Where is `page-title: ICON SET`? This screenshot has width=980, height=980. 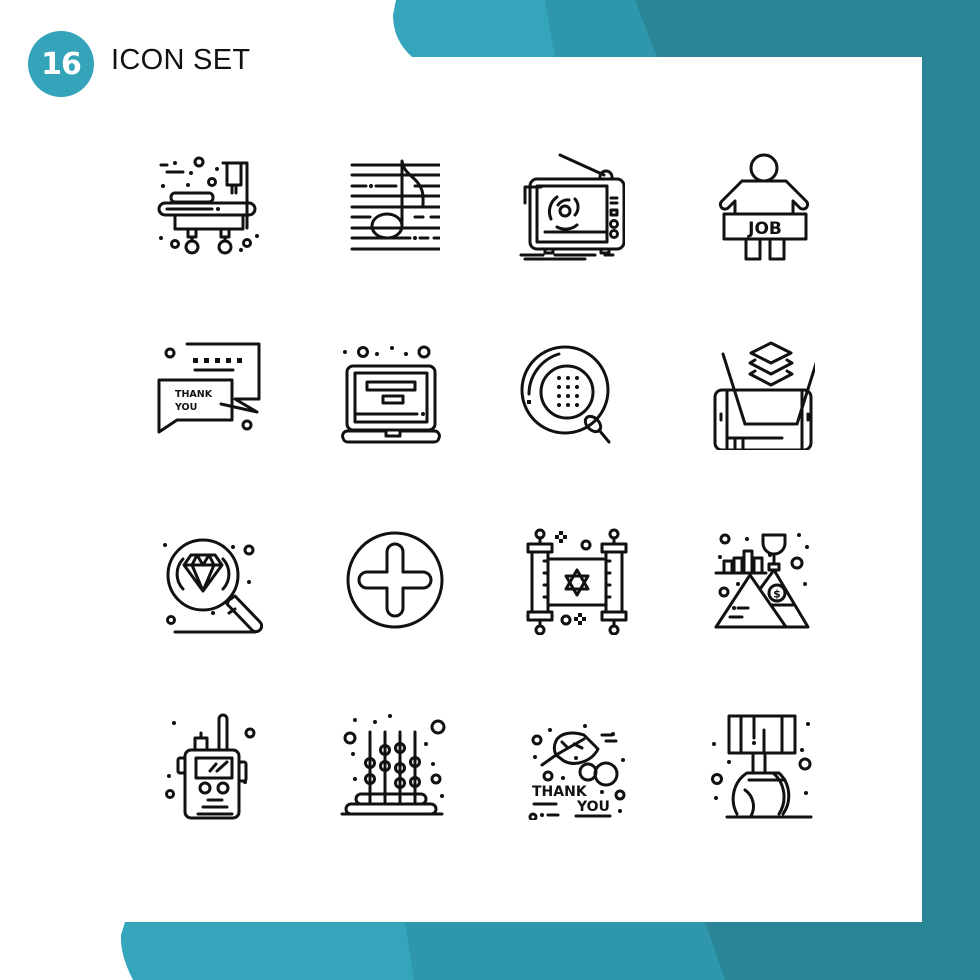 page-title: ICON SET is located at coordinates (181, 60).